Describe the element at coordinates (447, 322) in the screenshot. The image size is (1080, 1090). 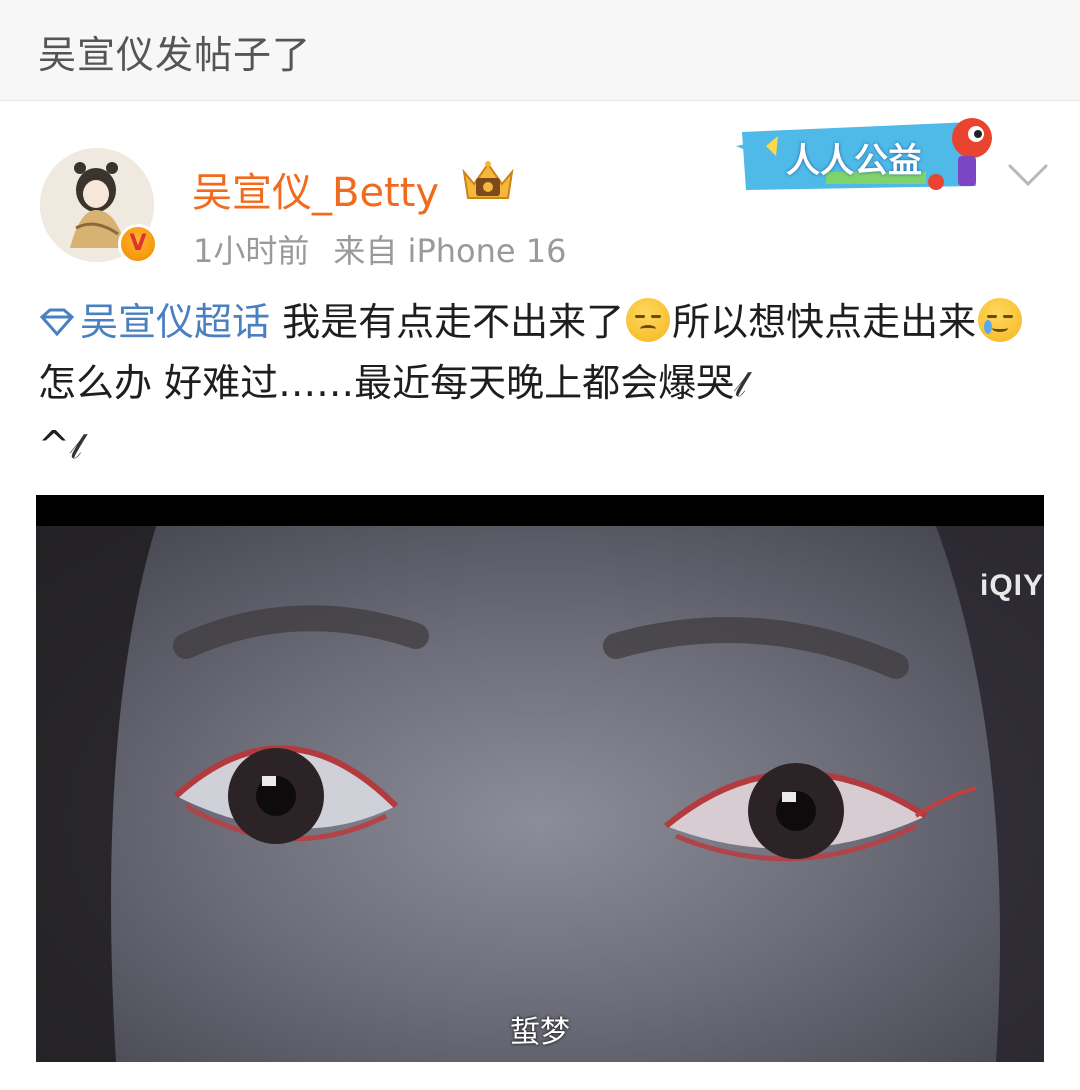
I see `post-text-1: 我是有点走不出来了` at that location.